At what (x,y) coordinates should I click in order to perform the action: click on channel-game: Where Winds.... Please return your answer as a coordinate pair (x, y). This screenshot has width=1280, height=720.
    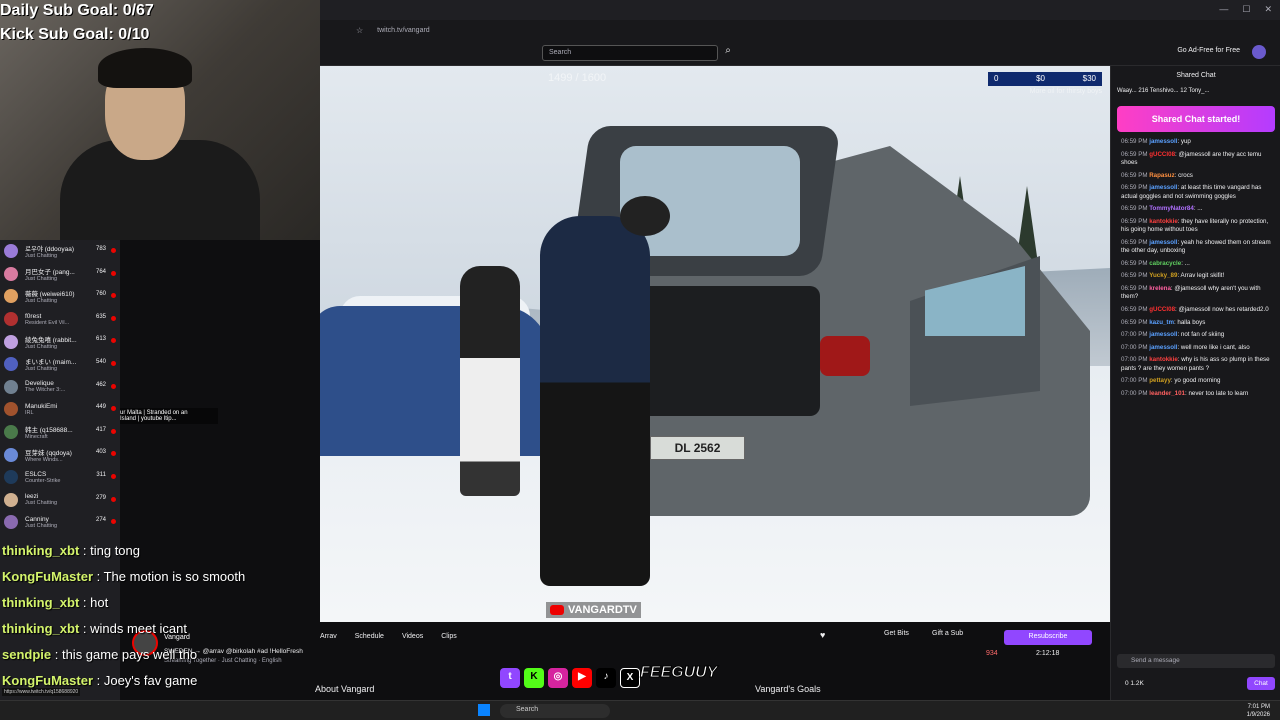
    Looking at the image, I should click on (44, 459).